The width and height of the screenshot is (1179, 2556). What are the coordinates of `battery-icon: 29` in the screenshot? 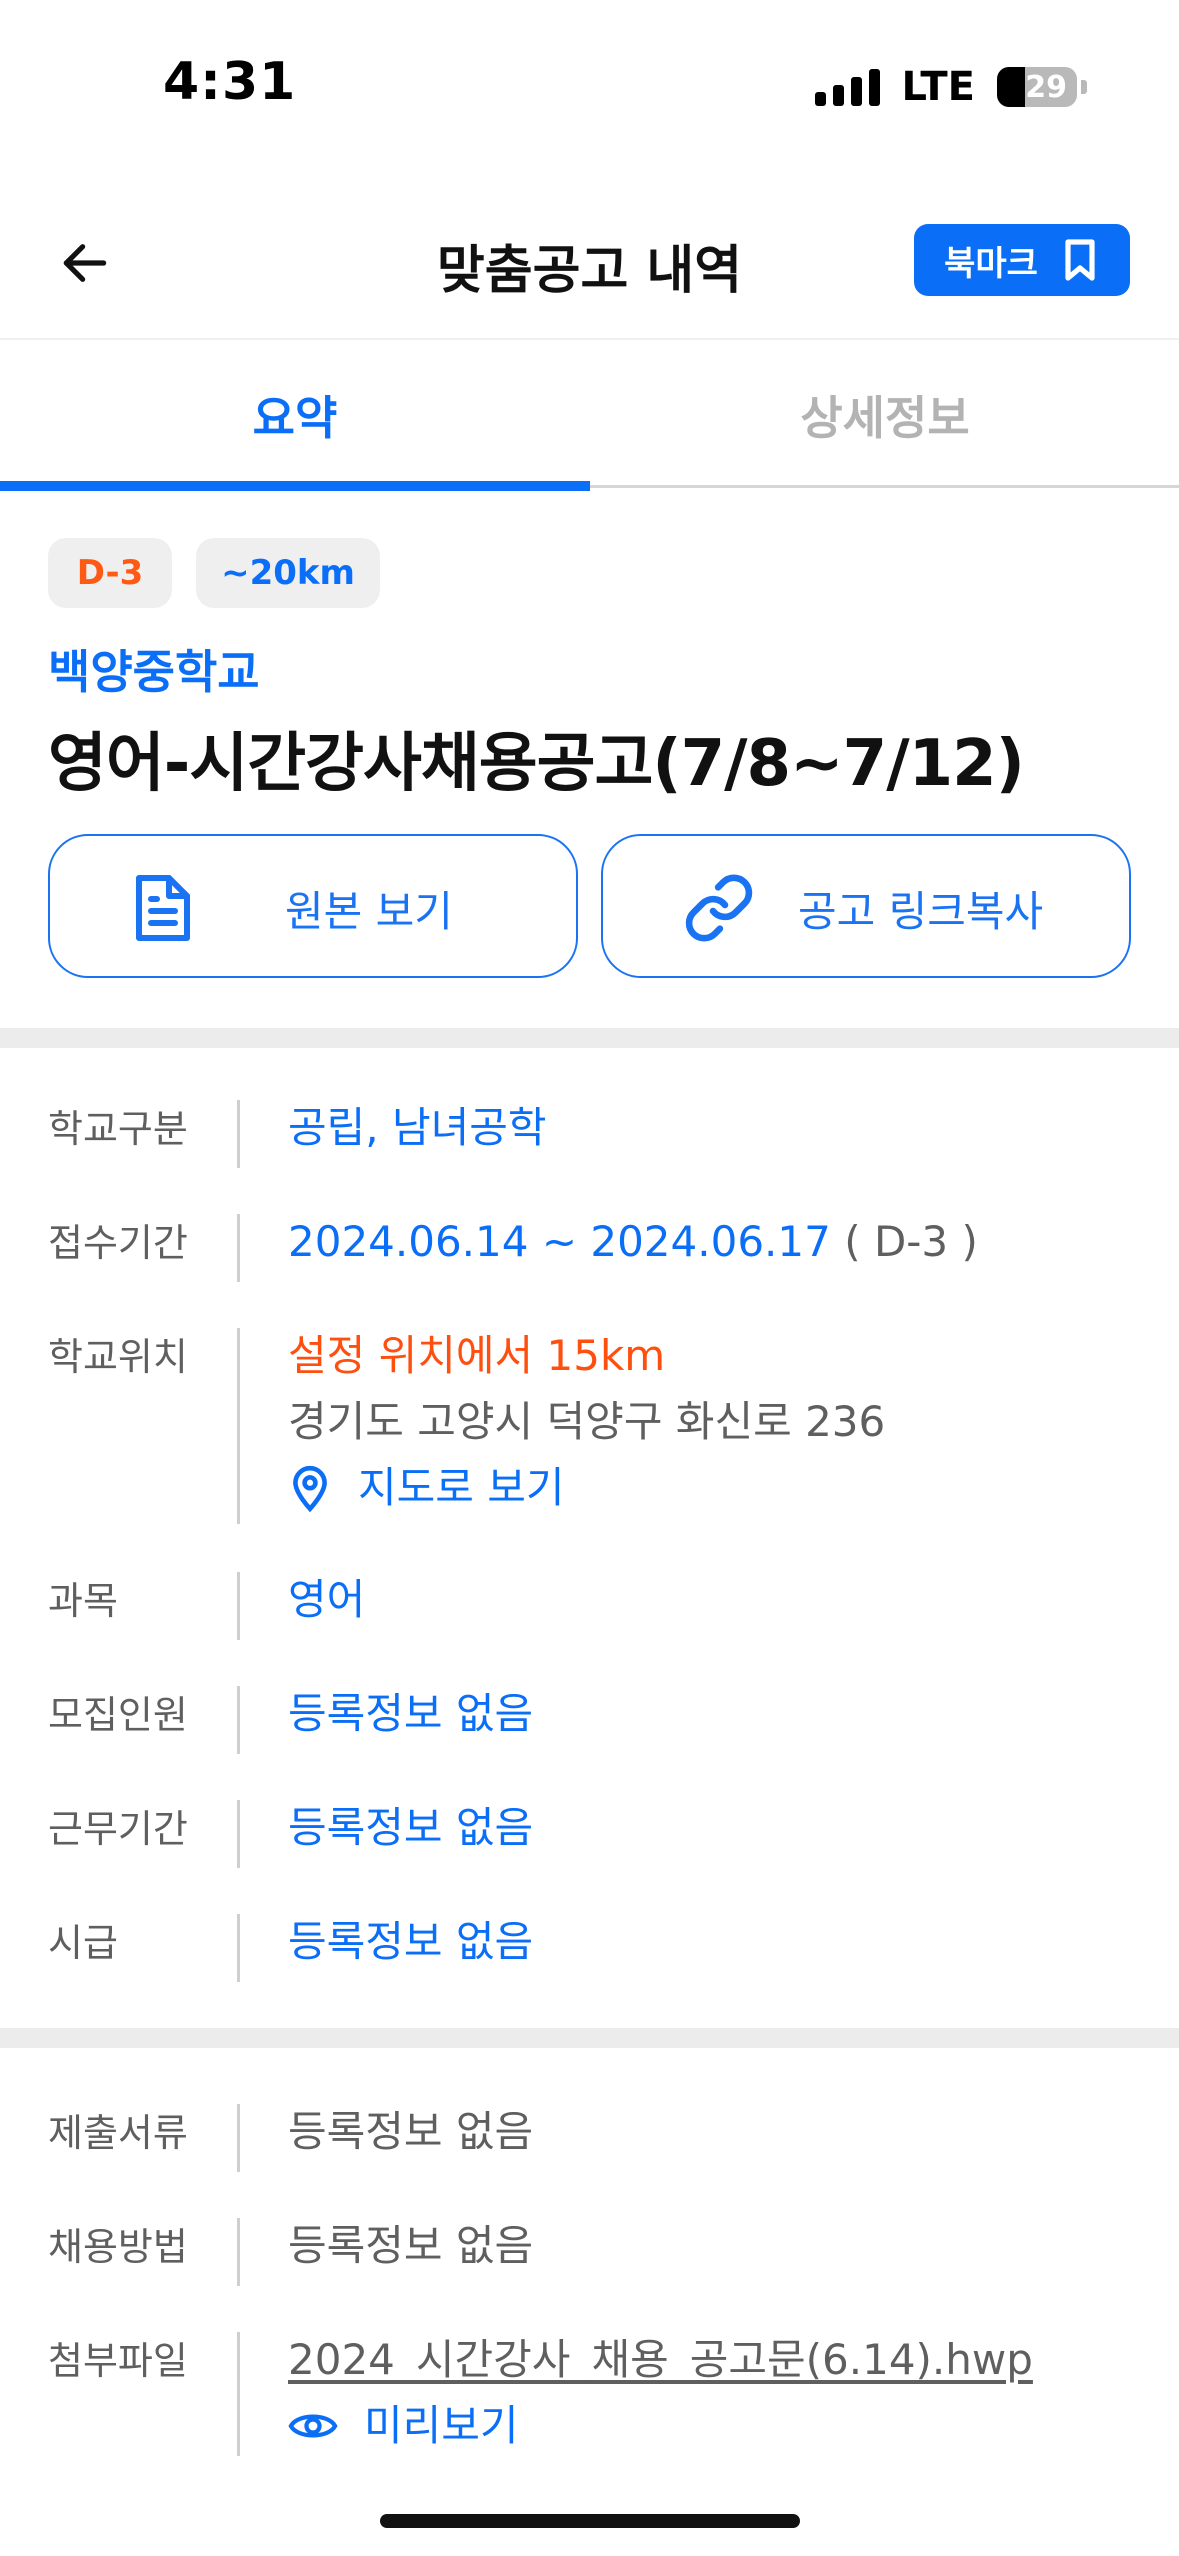 It's located at (1037, 87).